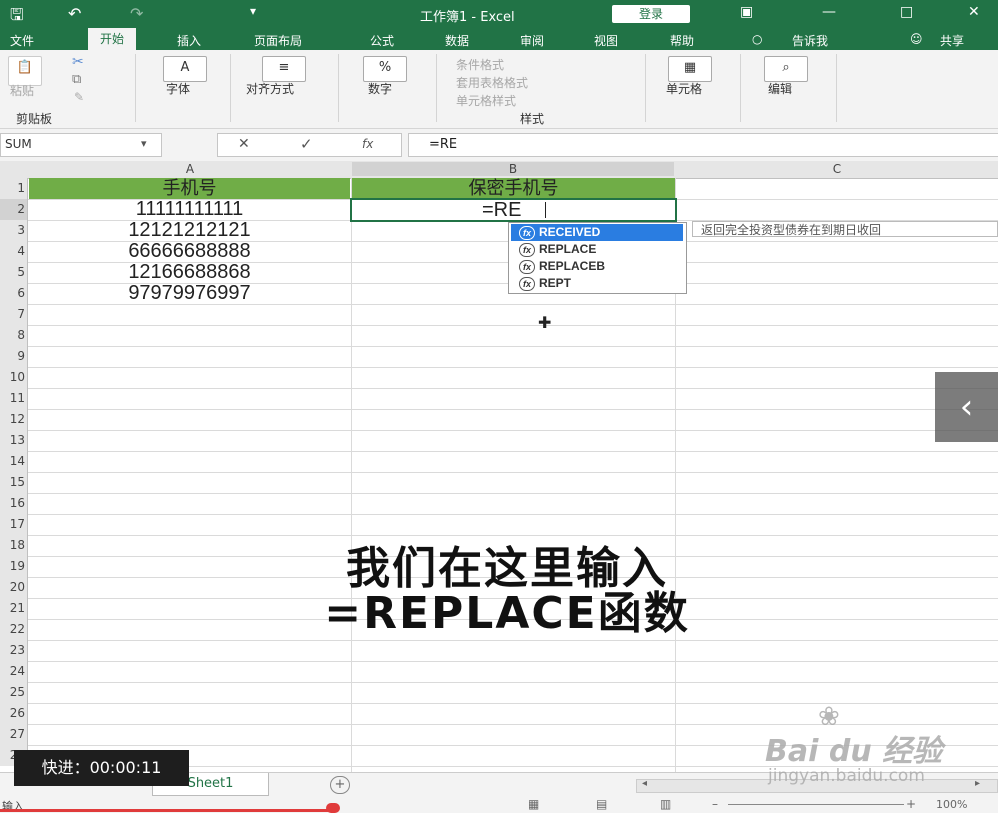  I want to click on cancel-icon: ✕, so click(244, 144).